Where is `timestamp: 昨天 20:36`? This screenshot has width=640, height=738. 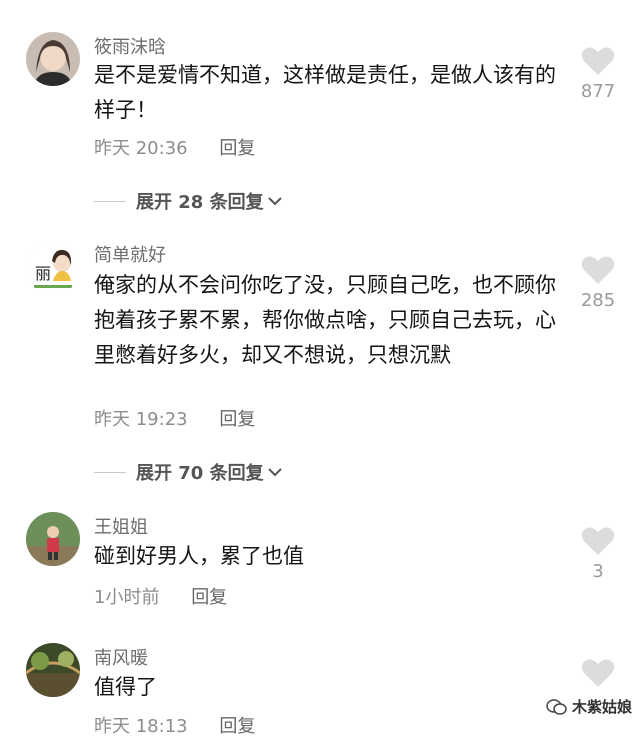 timestamp: 昨天 20:36 is located at coordinates (141, 148).